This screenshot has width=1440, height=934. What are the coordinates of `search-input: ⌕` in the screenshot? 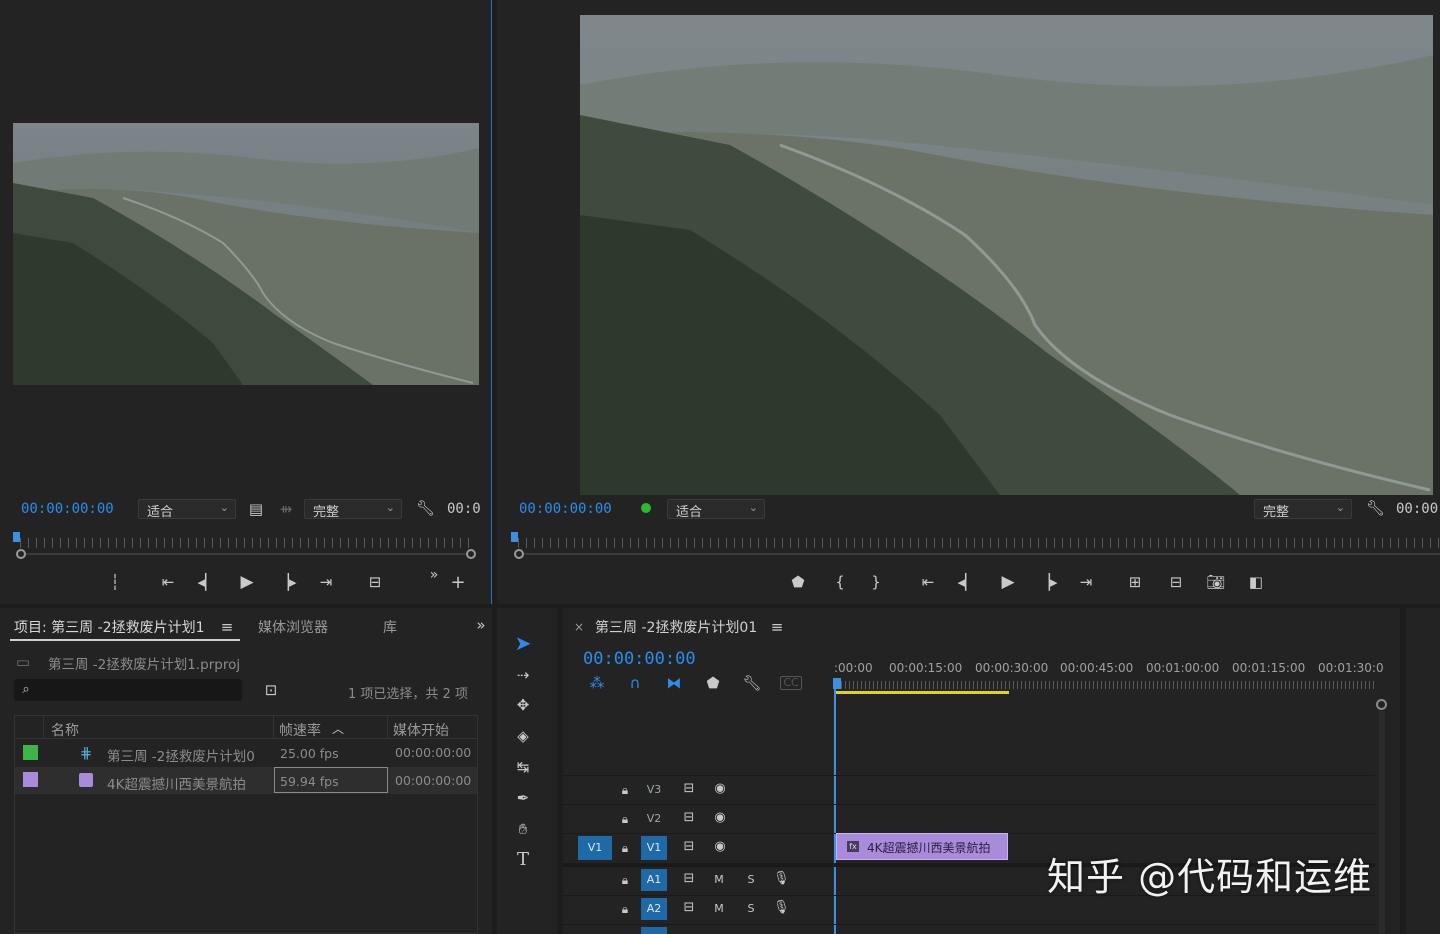 It's located at (128, 690).